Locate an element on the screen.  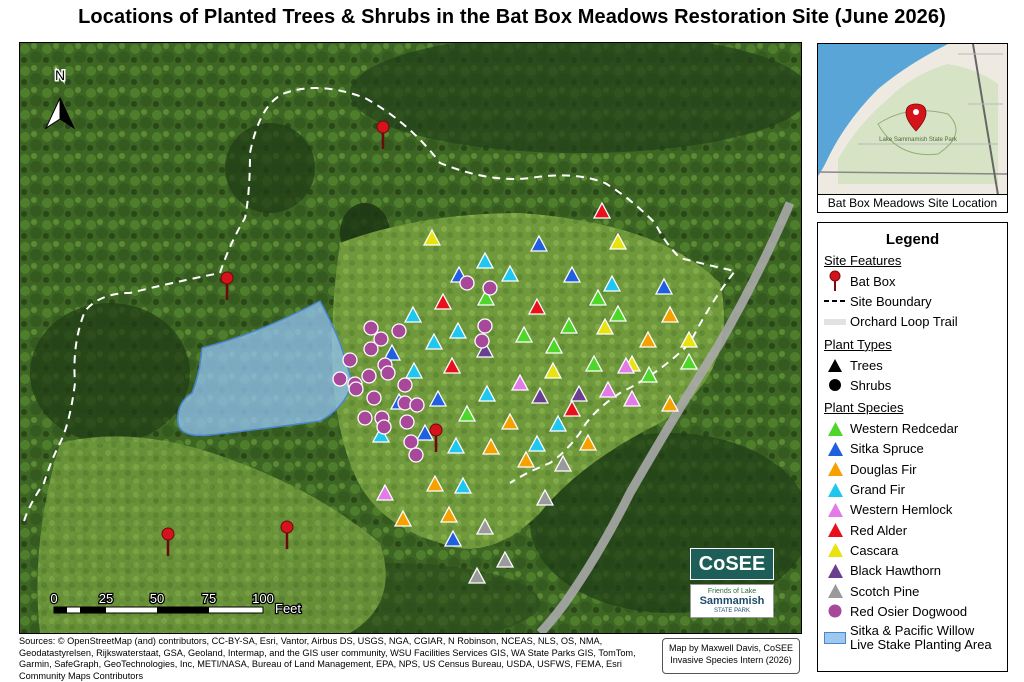
legend-species-row: Sitka Spruce is located at coordinates (912, 449).